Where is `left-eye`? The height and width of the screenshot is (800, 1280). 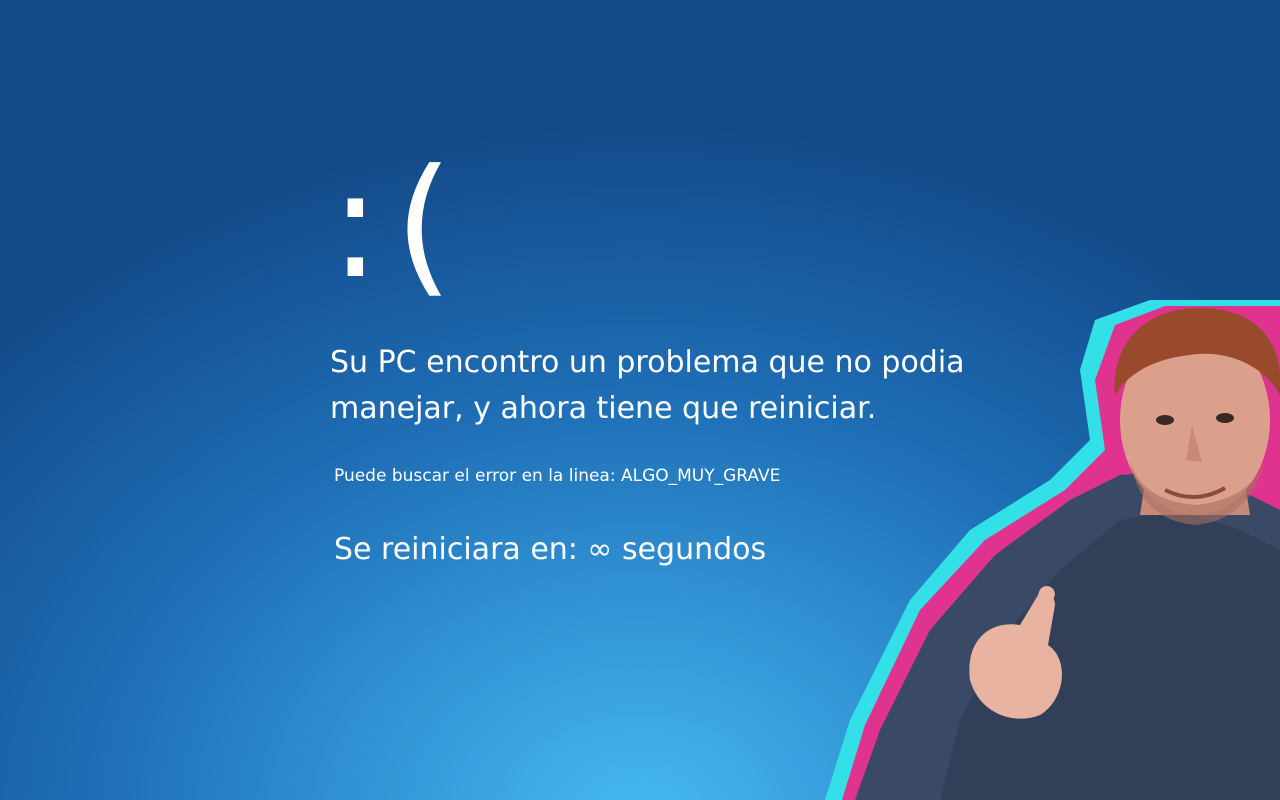 left-eye is located at coordinates (1165, 420).